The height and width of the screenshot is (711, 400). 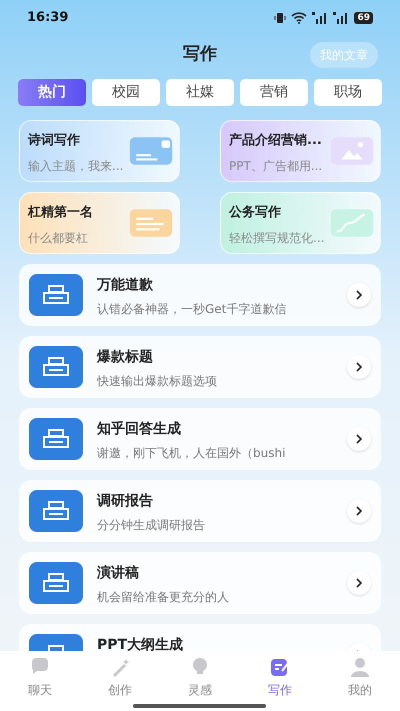 I want to click on category-tab: 社媒, so click(x=200, y=92).